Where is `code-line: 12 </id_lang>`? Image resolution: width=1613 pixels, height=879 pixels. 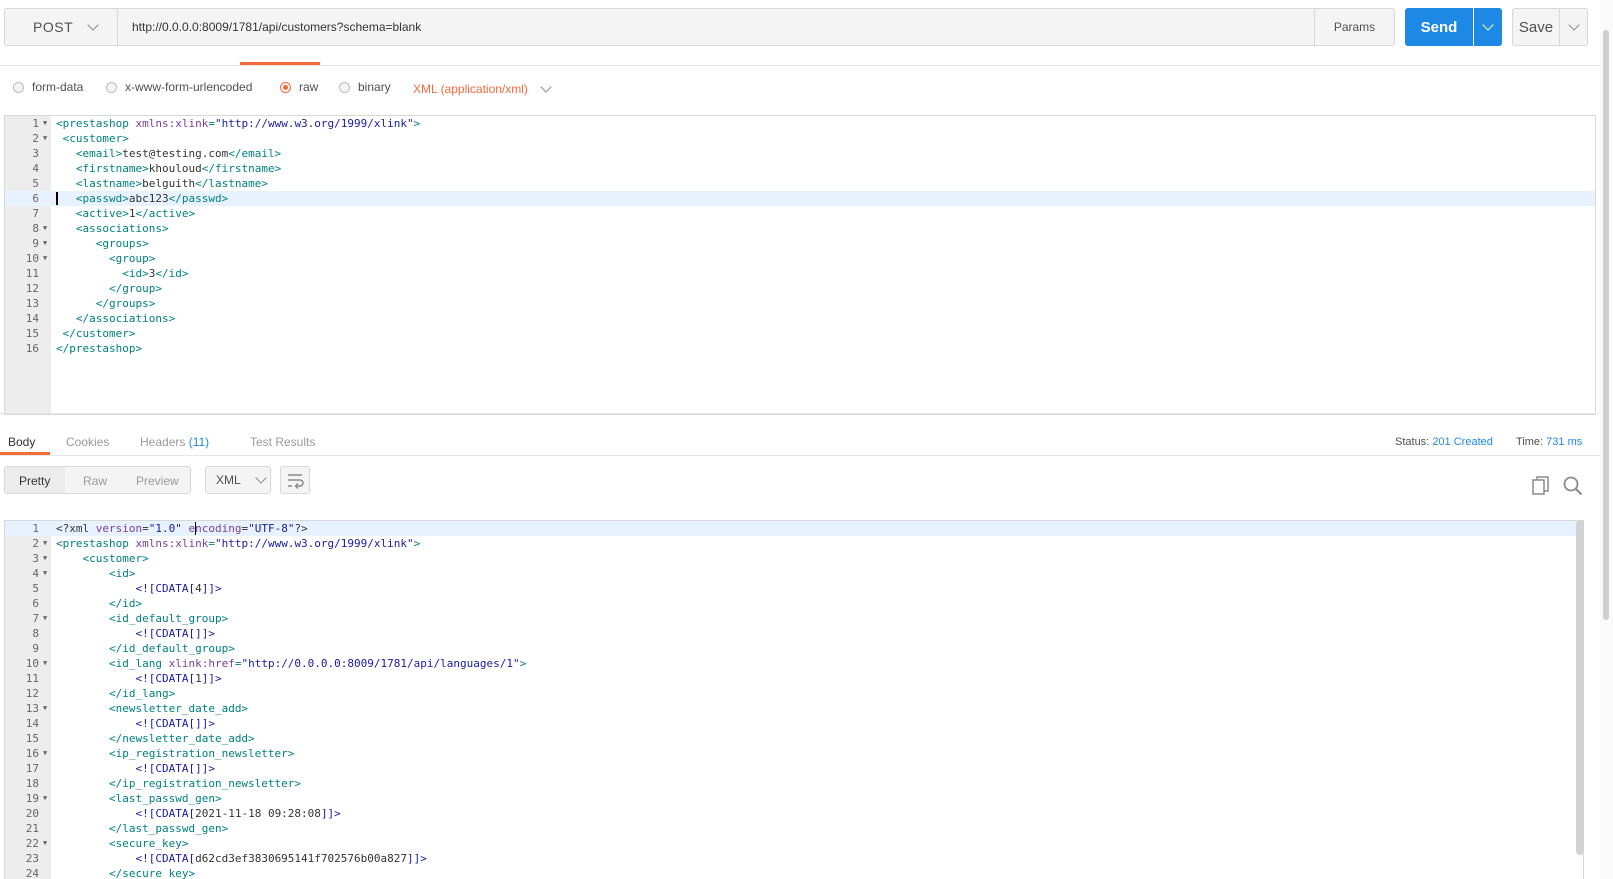
code-line: 12 </id_lang> is located at coordinates (794, 693).